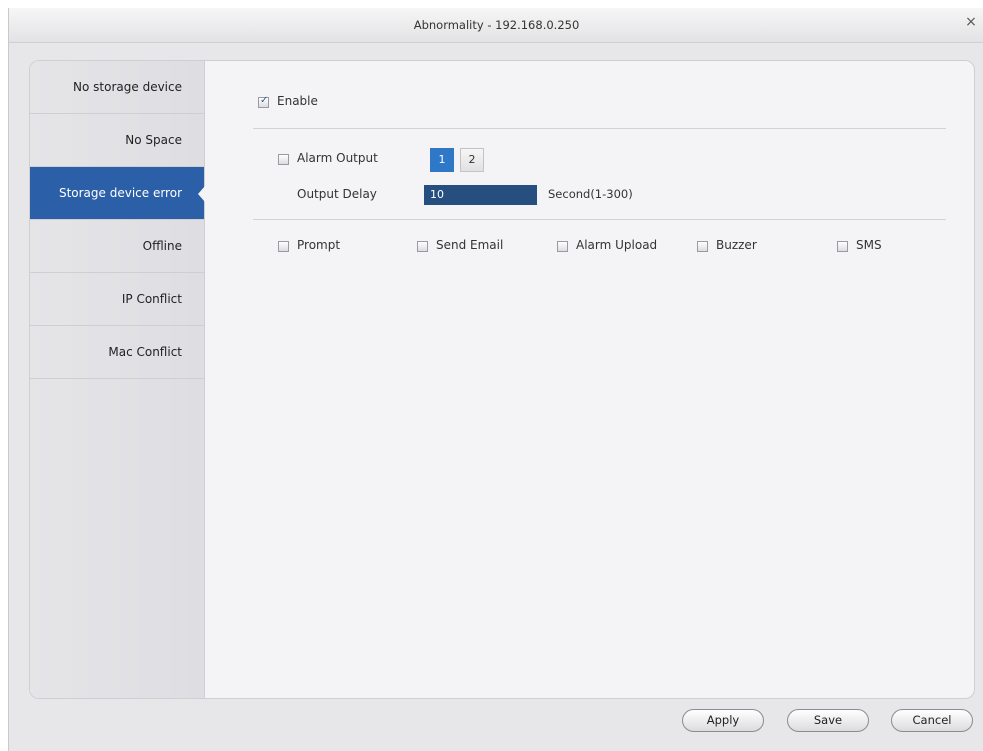 This screenshot has height=751, width=983. I want to click on buzzer-checkbox, so click(702, 246).